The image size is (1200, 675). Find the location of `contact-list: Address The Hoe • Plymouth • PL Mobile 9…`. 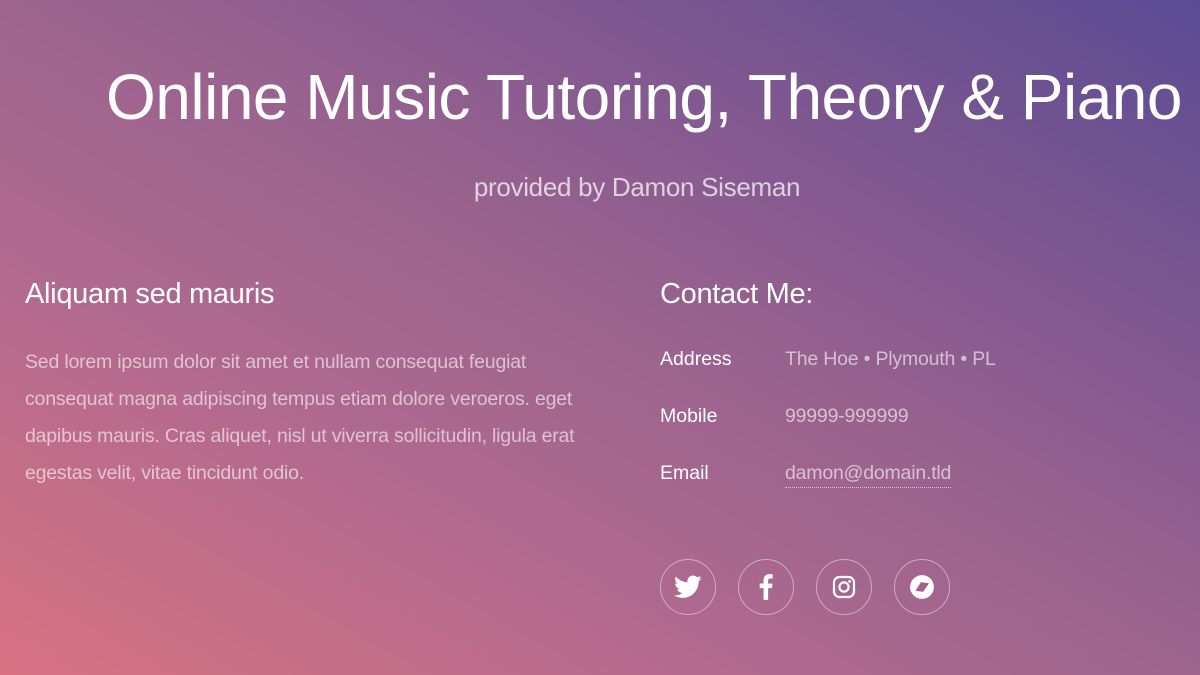

contact-list: Address The Hoe • Plymouth • PL Mobile 9… is located at coordinates (920, 433).